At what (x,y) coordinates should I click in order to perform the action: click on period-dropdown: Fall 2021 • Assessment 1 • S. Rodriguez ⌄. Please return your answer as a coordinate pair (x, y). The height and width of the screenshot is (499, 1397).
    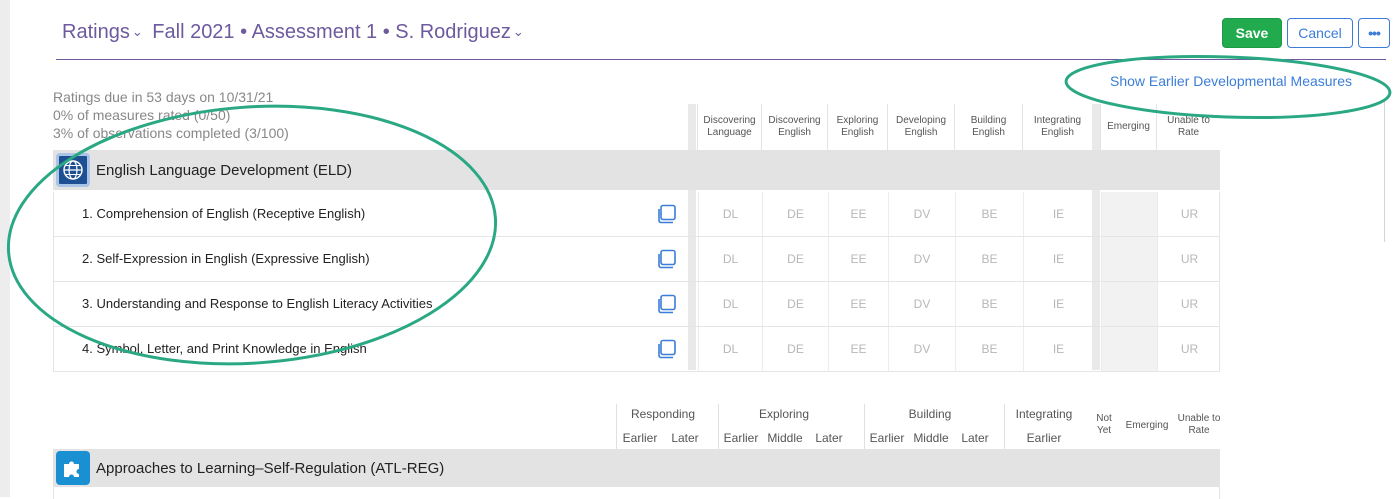
    Looking at the image, I should click on (340, 32).